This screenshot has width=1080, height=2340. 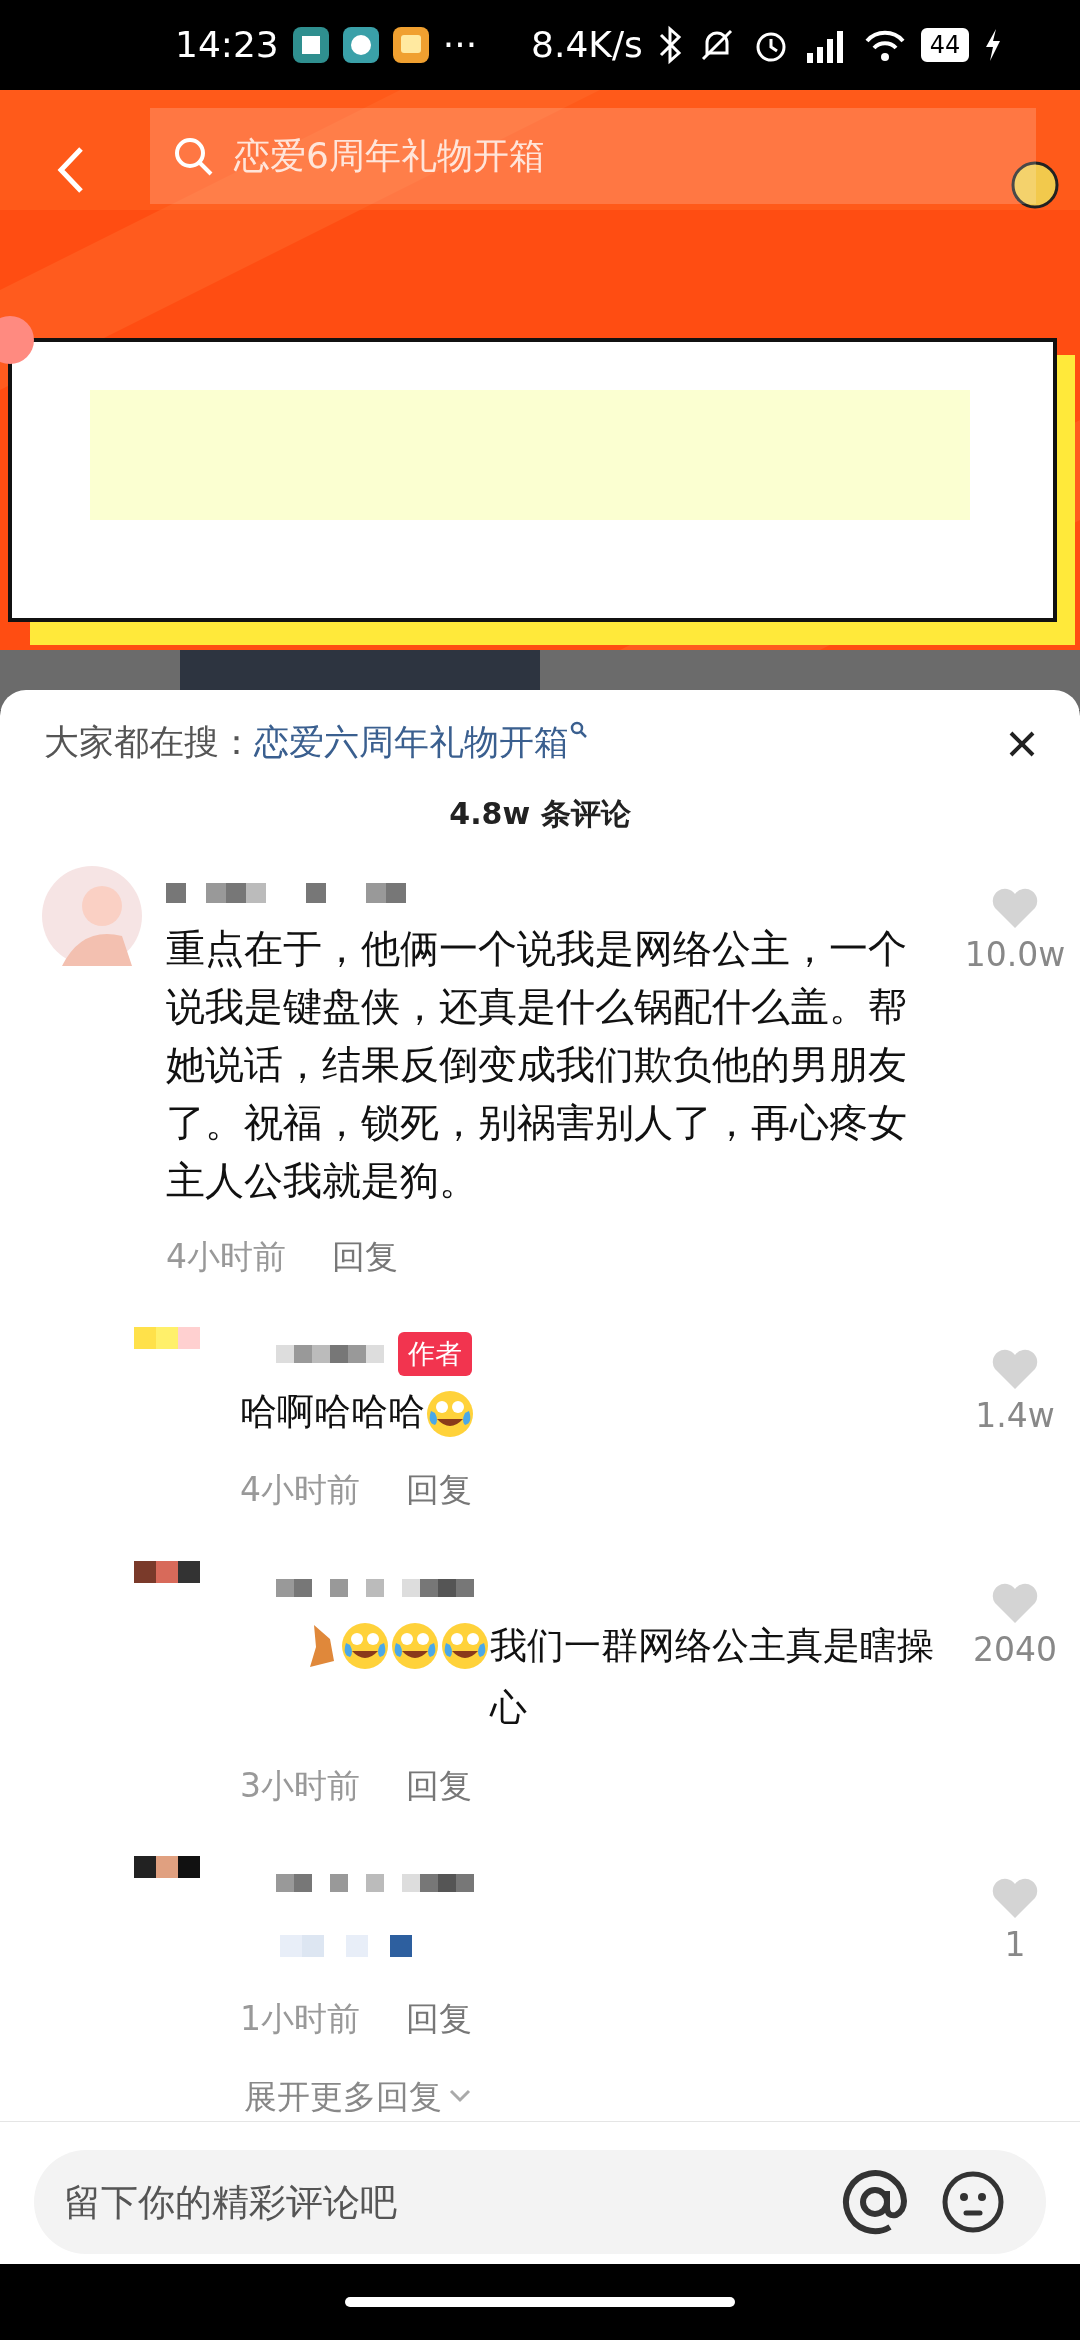 What do you see at coordinates (332, 1411) in the screenshot?
I see `comment-text: 哈啊哈哈哈` at bounding box center [332, 1411].